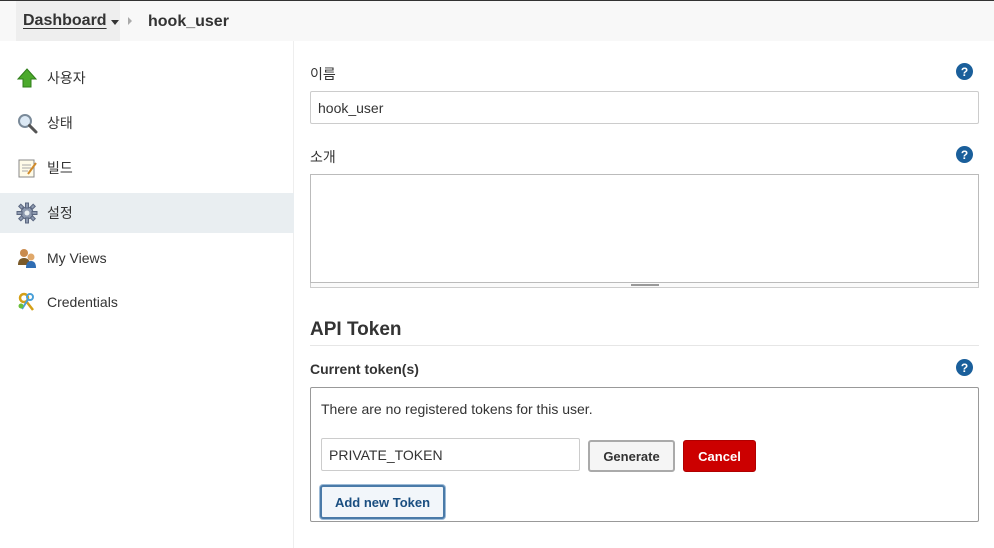 This screenshot has height=548, width=994. What do you see at coordinates (65, 21) in the screenshot?
I see `breadcrumb-dashboard-label: Dashboard` at bounding box center [65, 21].